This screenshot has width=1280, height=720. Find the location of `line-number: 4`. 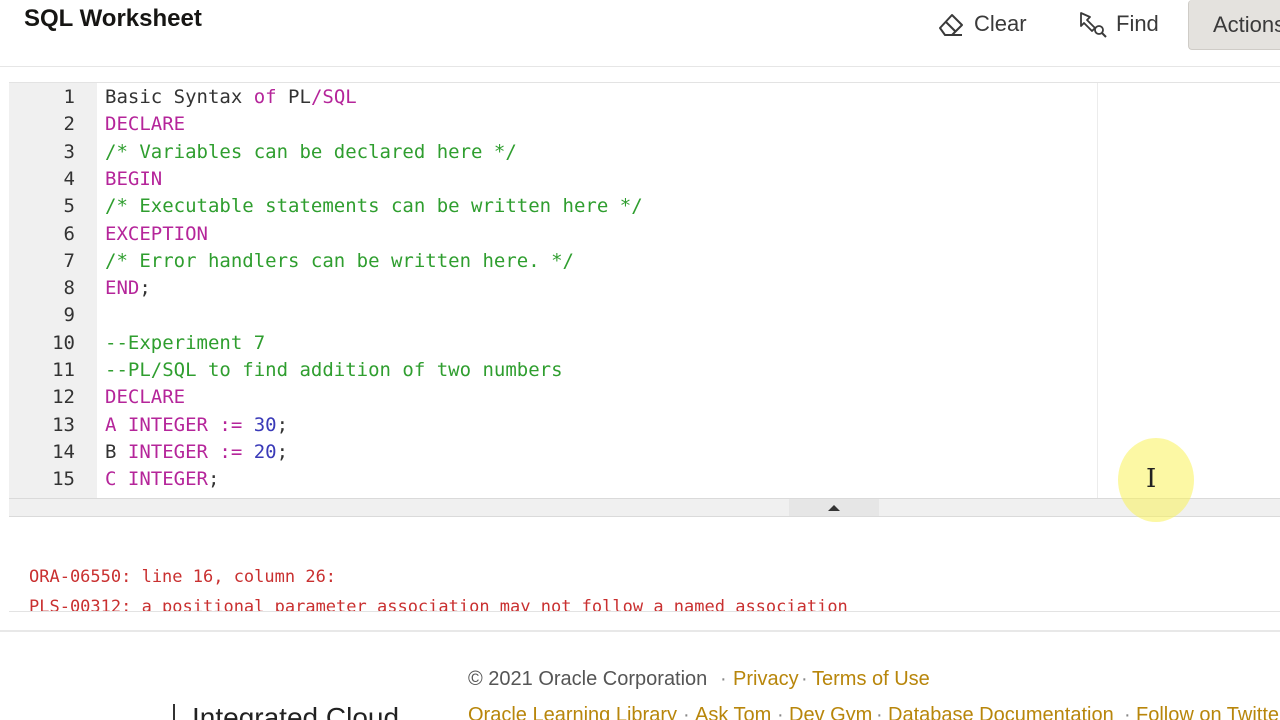

line-number: 4 is located at coordinates (69, 178).